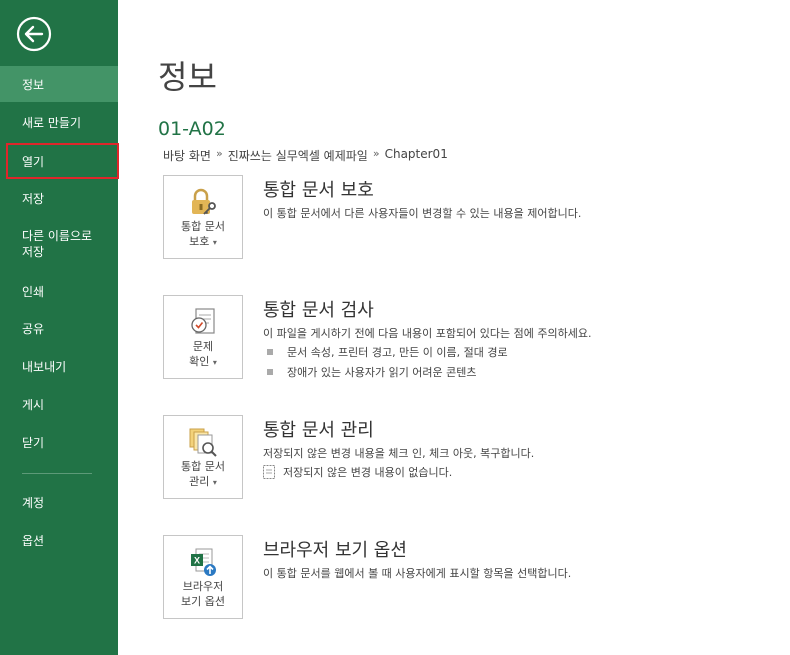 The width and height of the screenshot is (790, 655). Describe the element at coordinates (318, 190) in the screenshot. I see `section-title: 통합 문서 보호` at that location.